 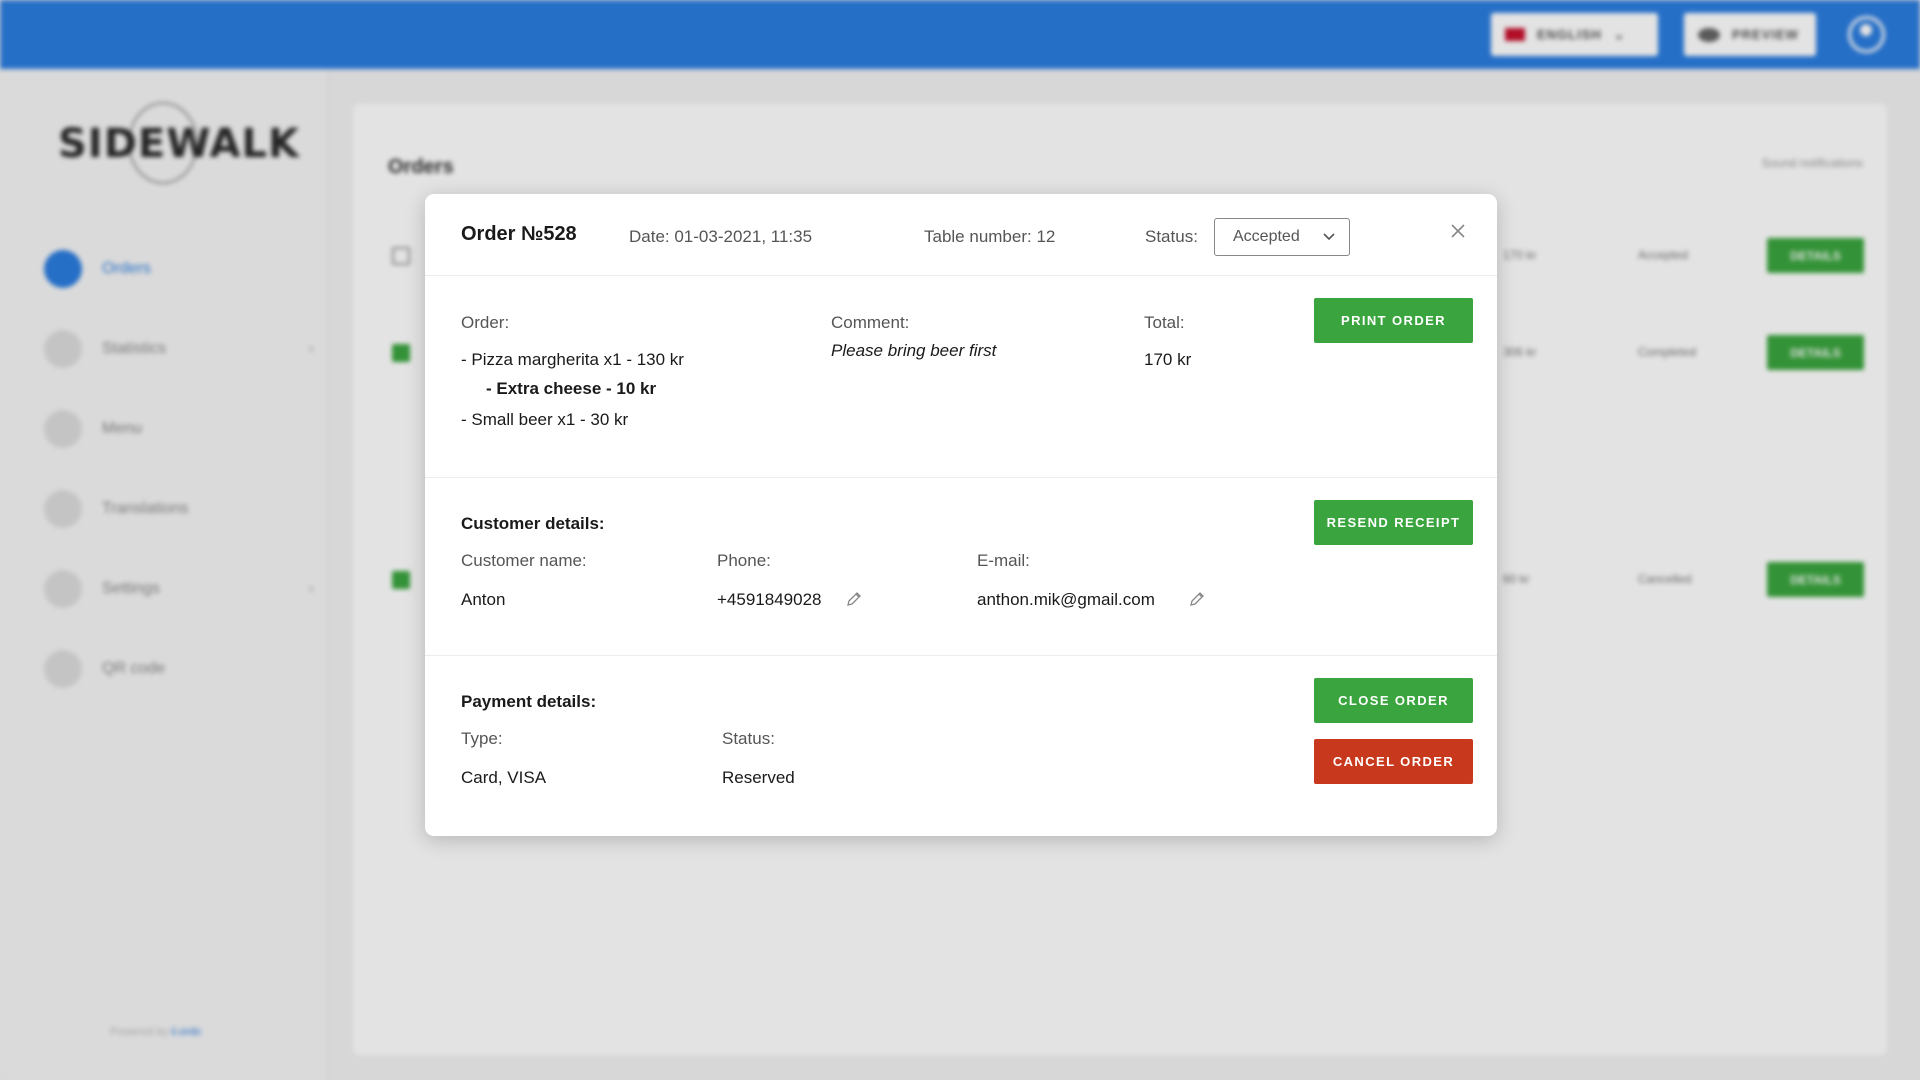 What do you see at coordinates (854, 599) in the screenshot?
I see `edit-phone-icon` at bounding box center [854, 599].